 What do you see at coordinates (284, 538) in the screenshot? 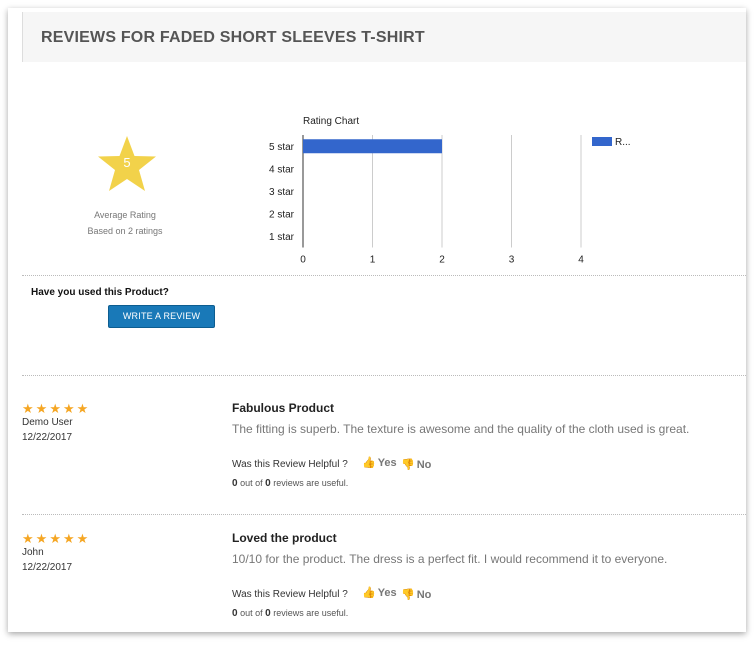
I see `review-title: Loved the product` at bounding box center [284, 538].